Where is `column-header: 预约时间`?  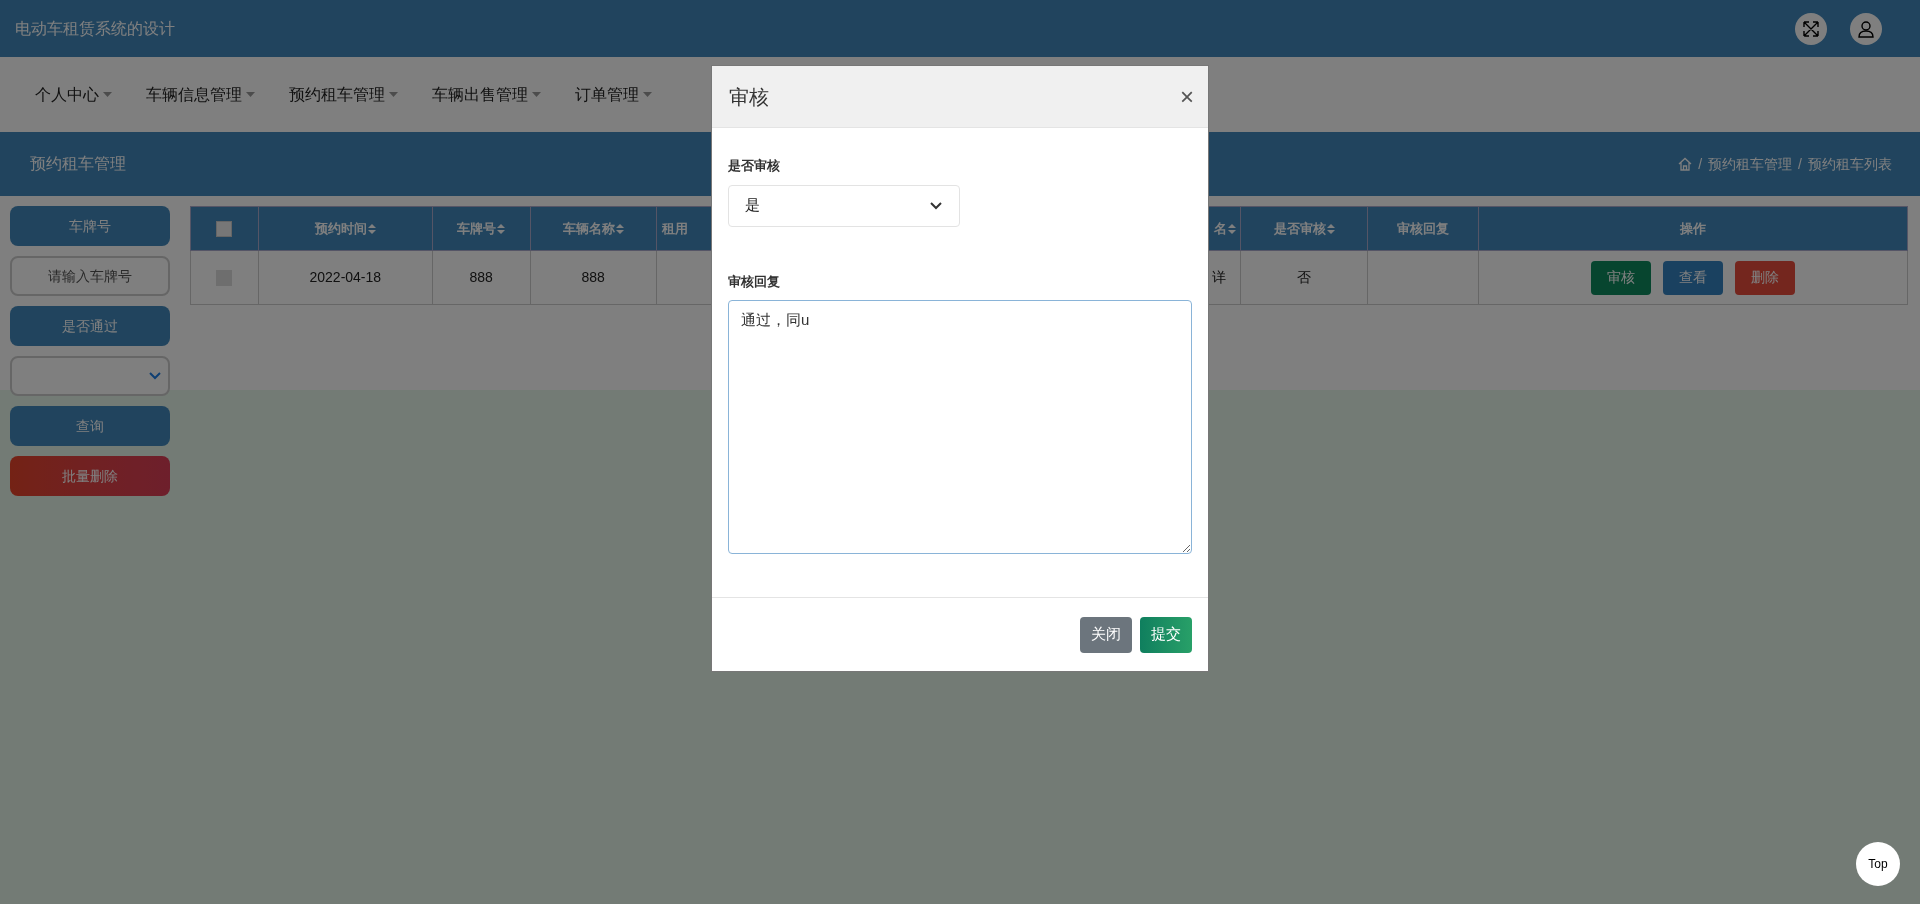
column-header: 预约时间 is located at coordinates (345, 228).